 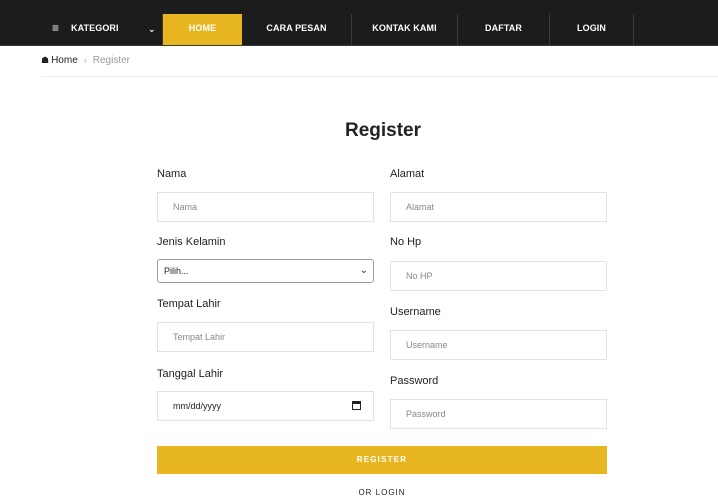 I want to click on breadcrumb-current: Register, so click(x=111, y=60).